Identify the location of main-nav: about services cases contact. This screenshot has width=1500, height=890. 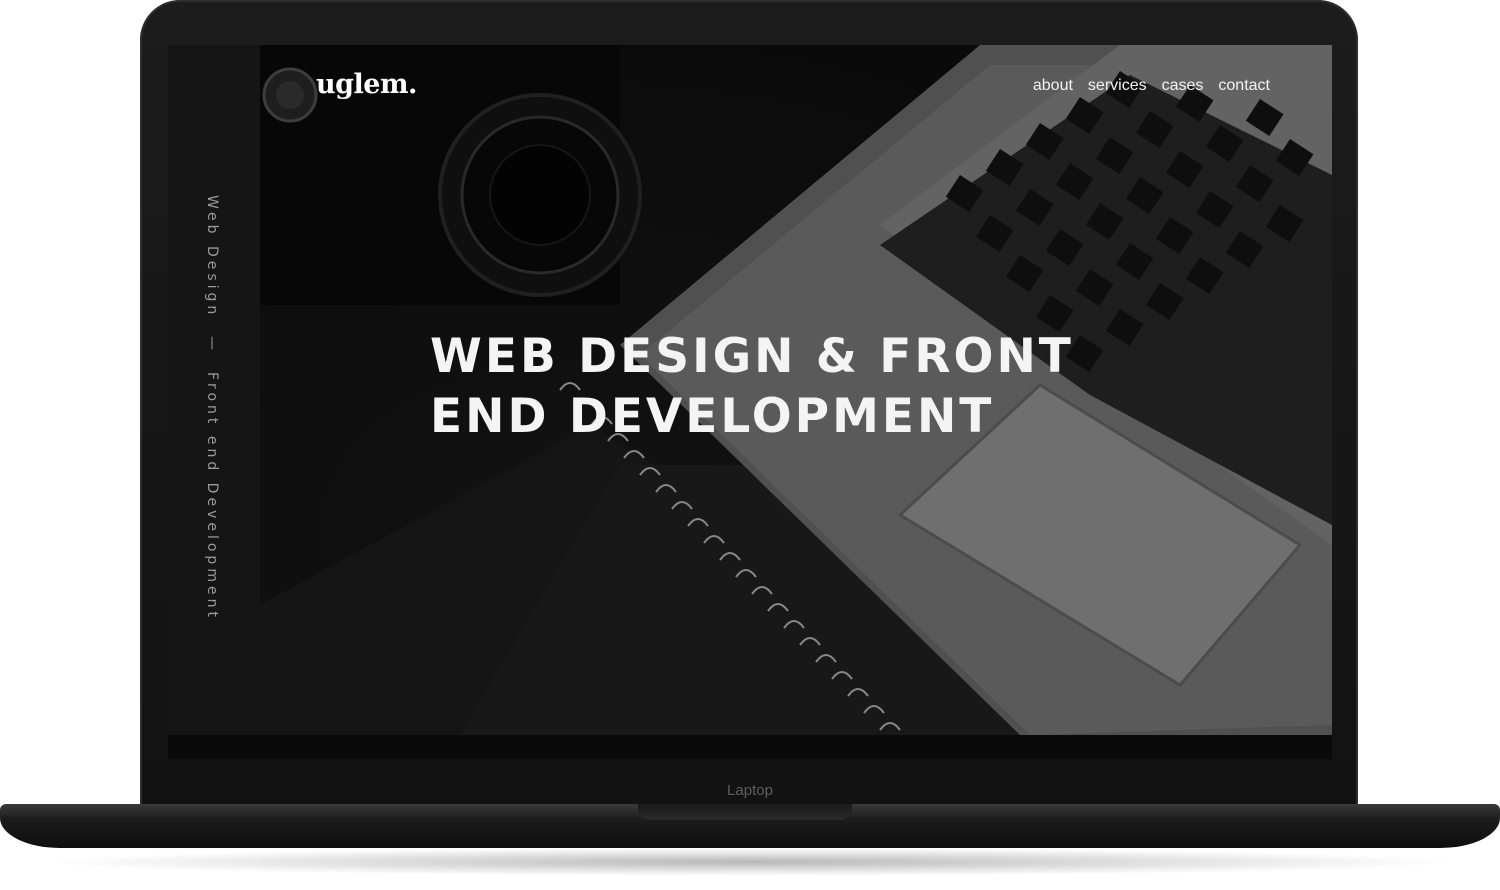
(1151, 86).